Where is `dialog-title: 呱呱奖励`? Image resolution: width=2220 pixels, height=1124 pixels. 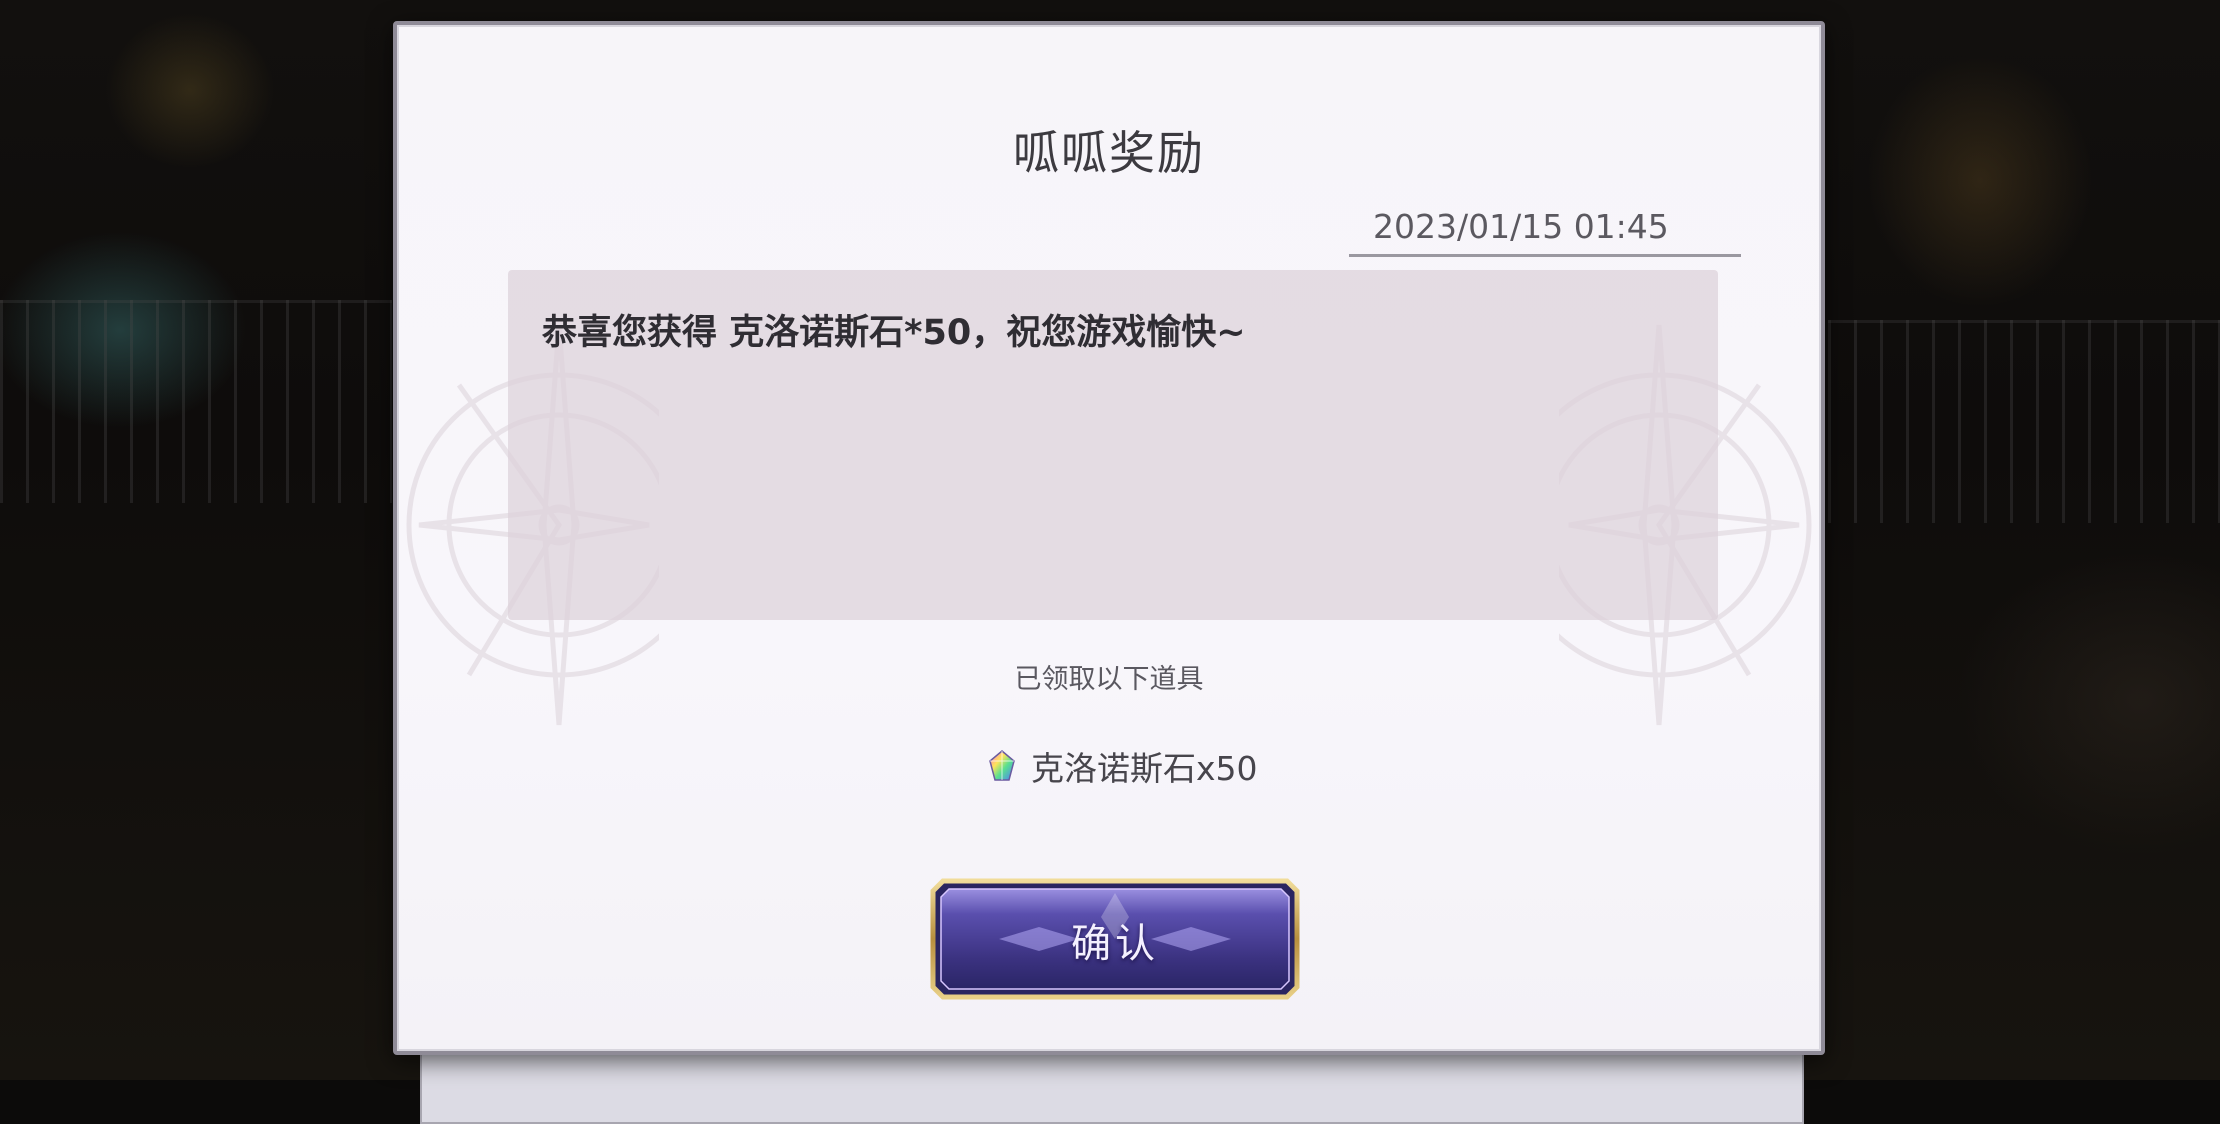
dialog-title: 呱呱奖励 is located at coordinates (1109, 153).